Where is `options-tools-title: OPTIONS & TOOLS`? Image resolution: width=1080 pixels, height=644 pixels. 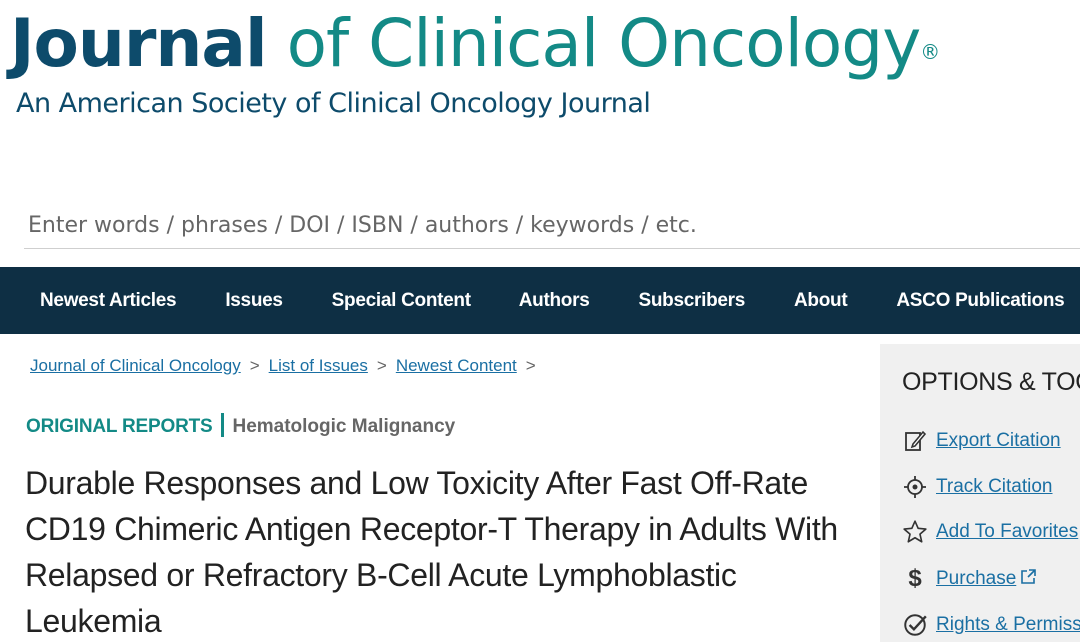 options-tools-title: OPTIONS & TOOLS is located at coordinates (991, 382).